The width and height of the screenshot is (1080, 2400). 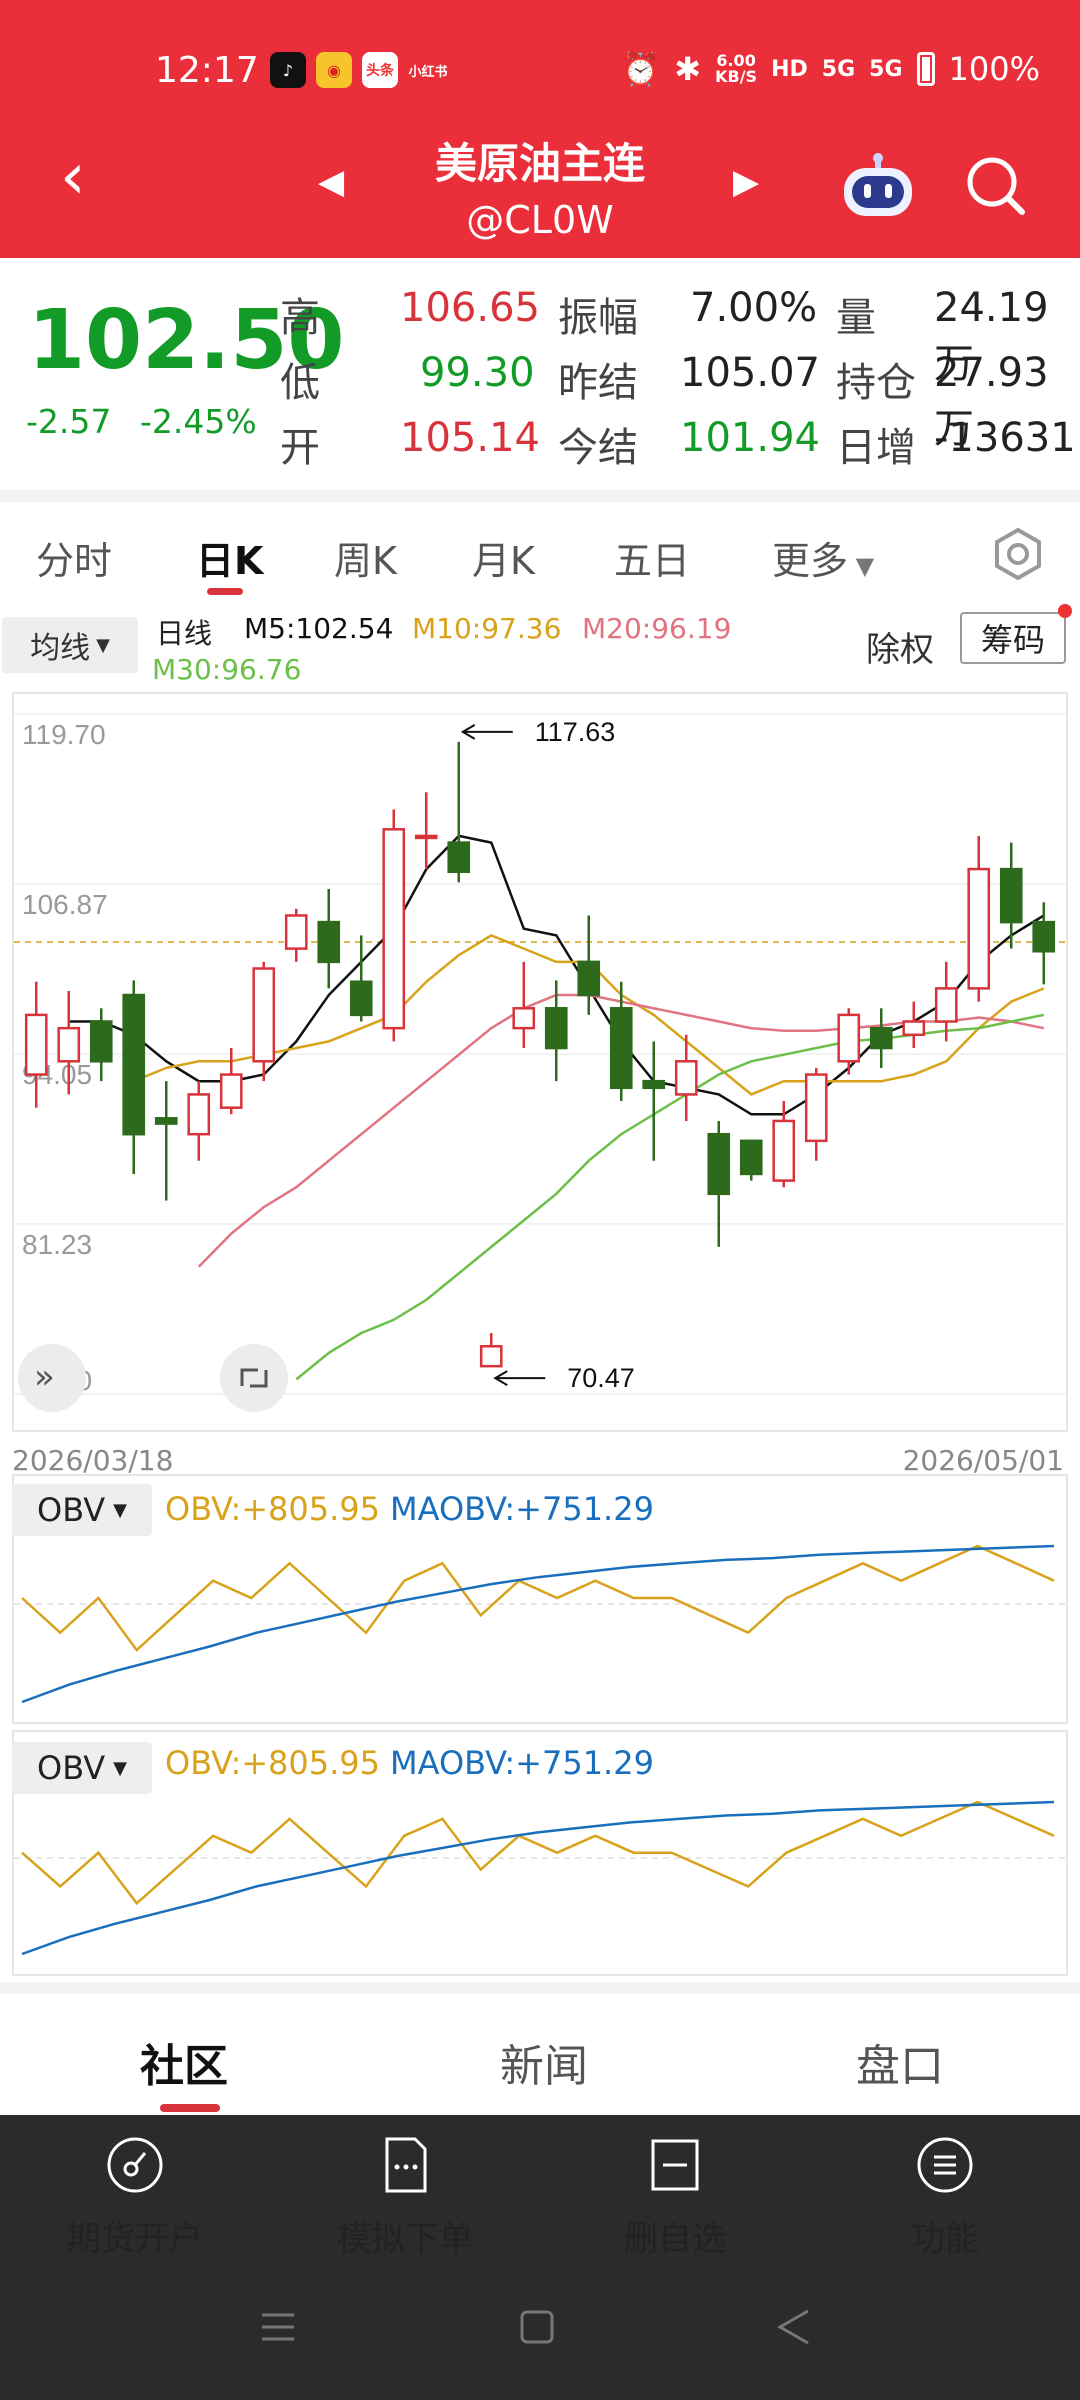 What do you see at coordinates (405, 2197) in the screenshot?
I see `simulated-order-button: 模拟下单` at bounding box center [405, 2197].